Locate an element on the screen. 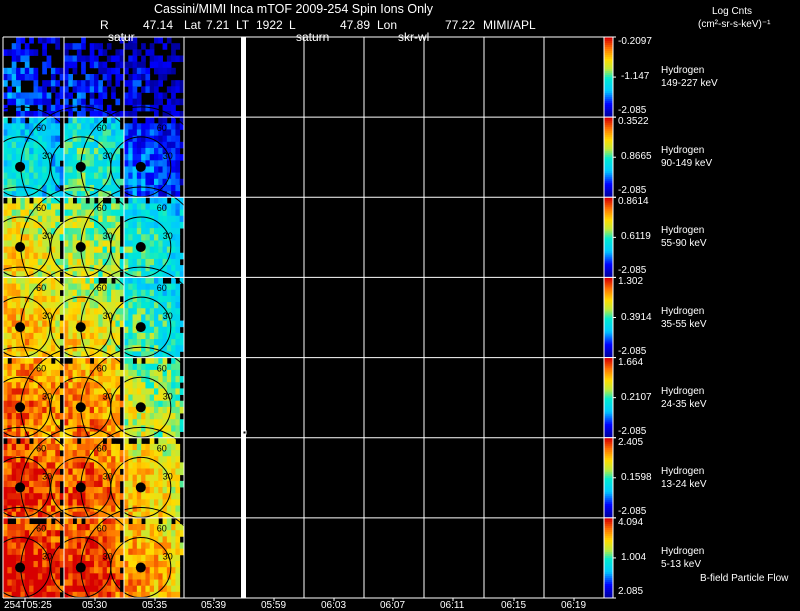 The width and height of the screenshot is (800, 611). target-label-satur: satur is located at coordinates (121, 37).